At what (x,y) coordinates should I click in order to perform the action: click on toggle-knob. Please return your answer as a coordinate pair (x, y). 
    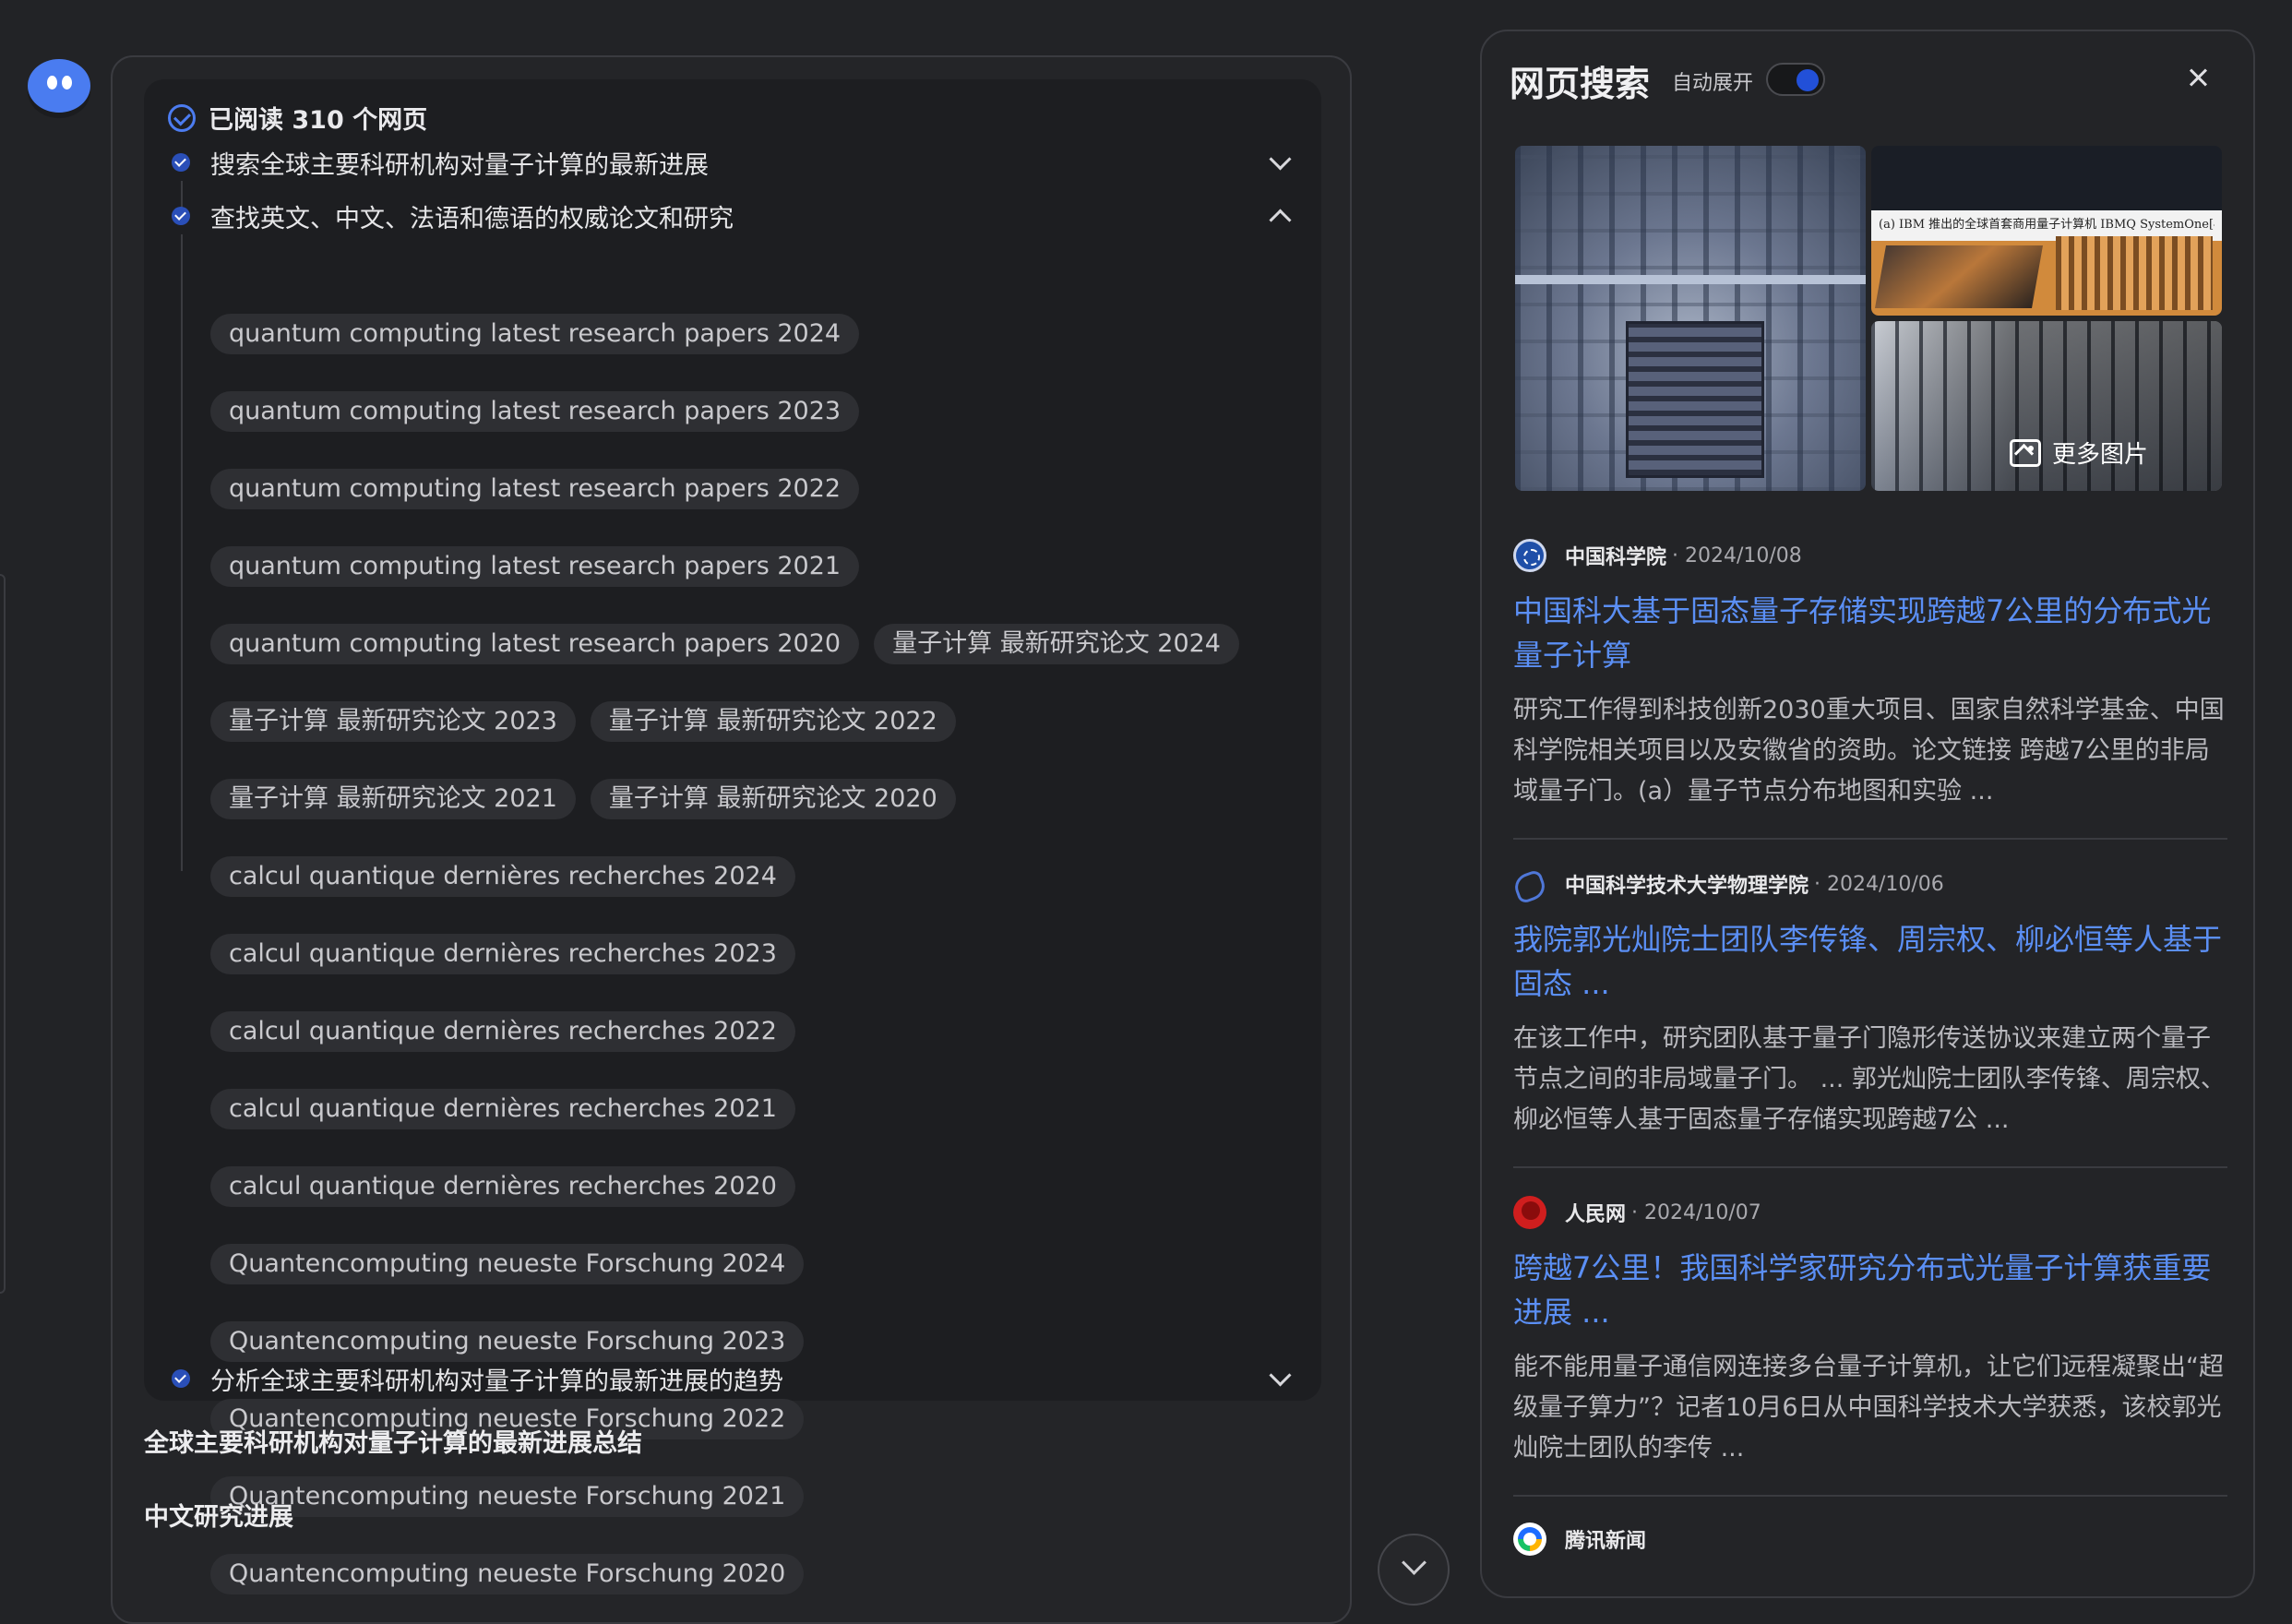
    Looking at the image, I should click on (1808, 80).